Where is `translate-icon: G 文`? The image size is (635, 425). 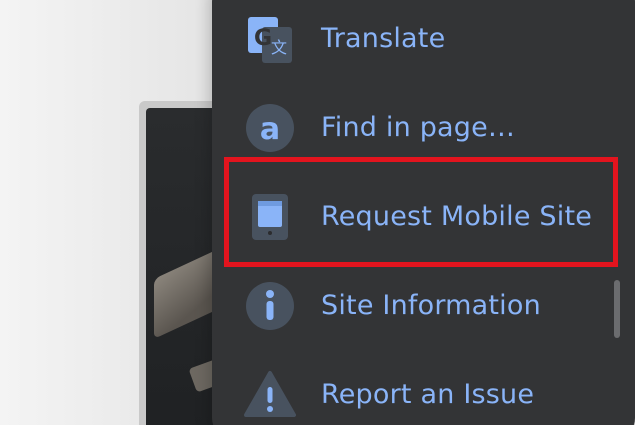 translate-icon: G 文 is located at coordinates (270, 39).